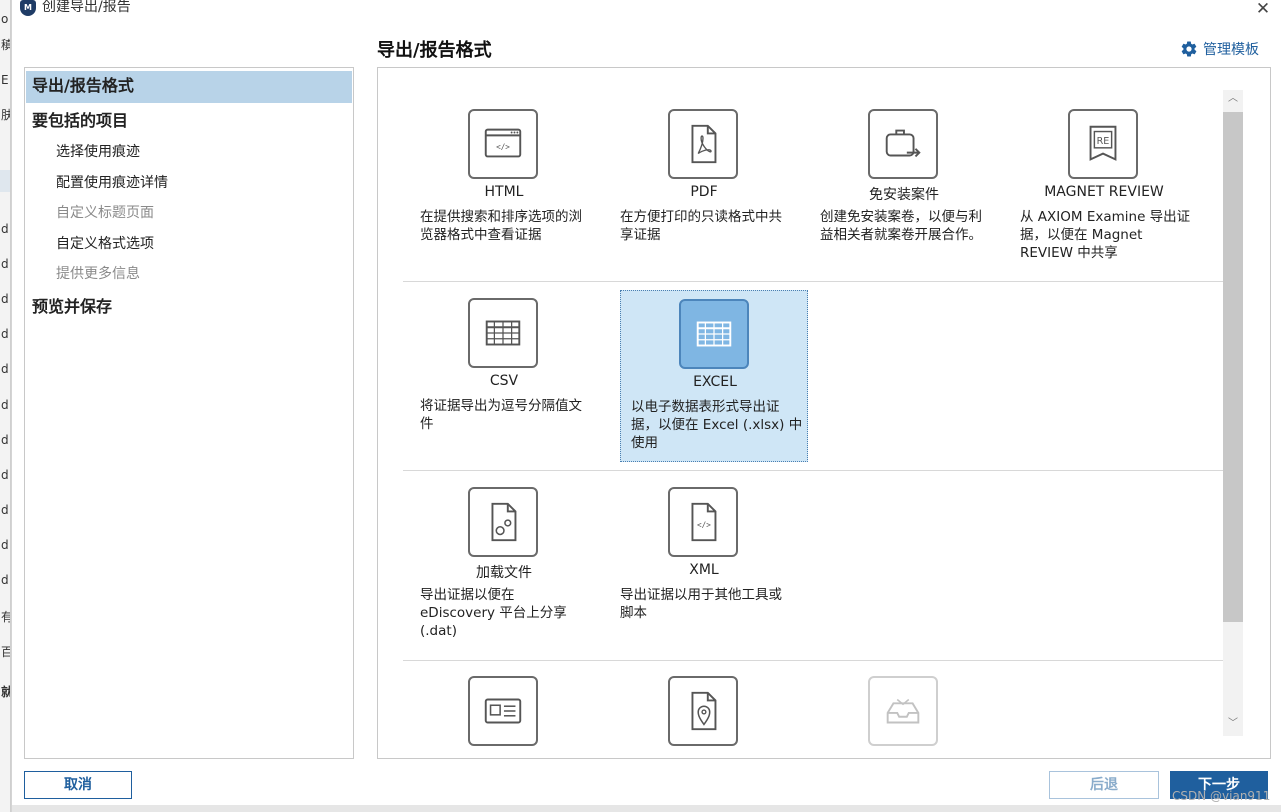 This screenshot has width=1281, height=812. Describe the element at coordinates (1233, 367) in the screenshot. I see `scroll-thumb` at that location.